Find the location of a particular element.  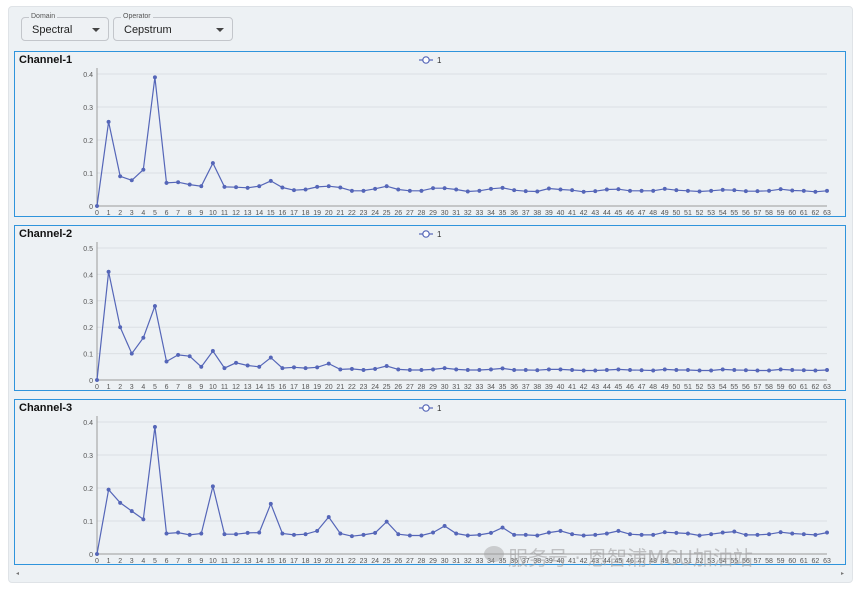

x-tick-label: 16 is located at coordinates (282, 561).